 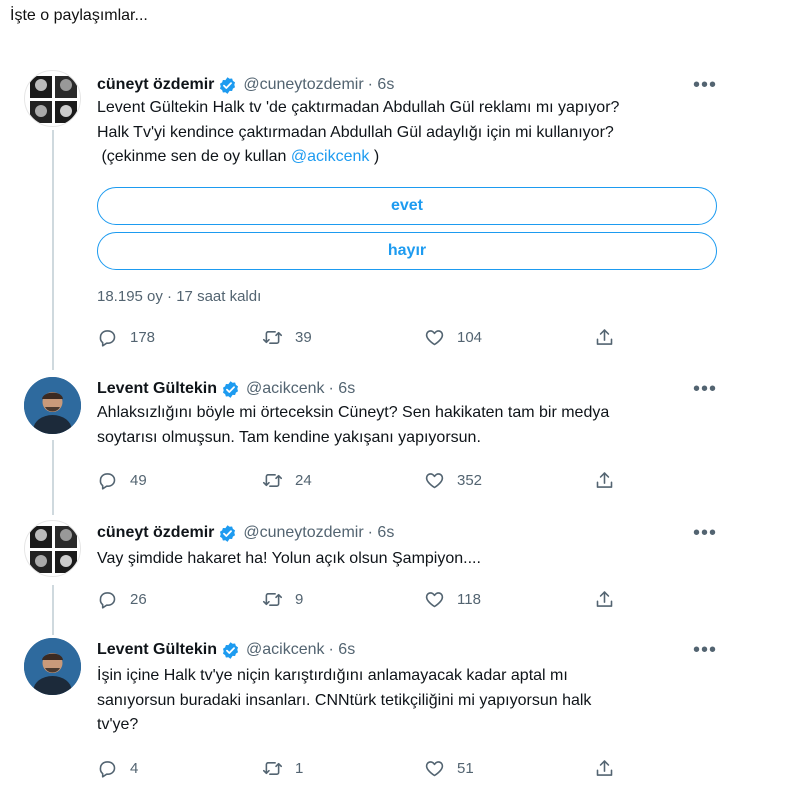 I want to click on like-count: 352, so click(x=470, y=480).